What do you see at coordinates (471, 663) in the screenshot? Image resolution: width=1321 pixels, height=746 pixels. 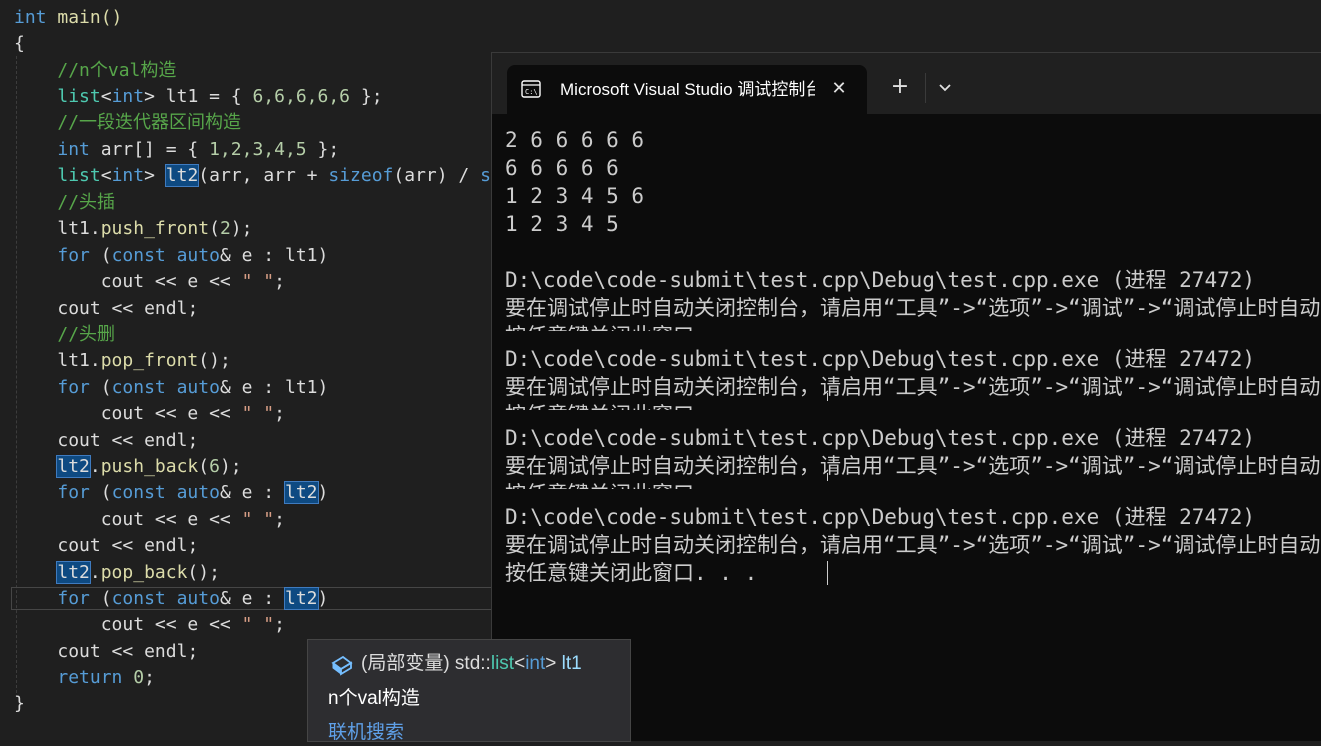 I see `tooltip-signature: (局部变量) std::list<int> lt1` at bounding box center [471, 663].